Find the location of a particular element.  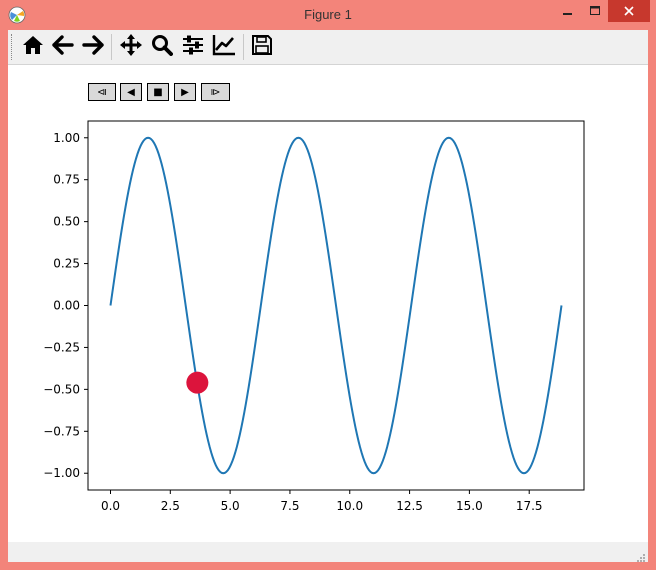

y-tick-label: −0.50 is located at coordinates (61, 389).